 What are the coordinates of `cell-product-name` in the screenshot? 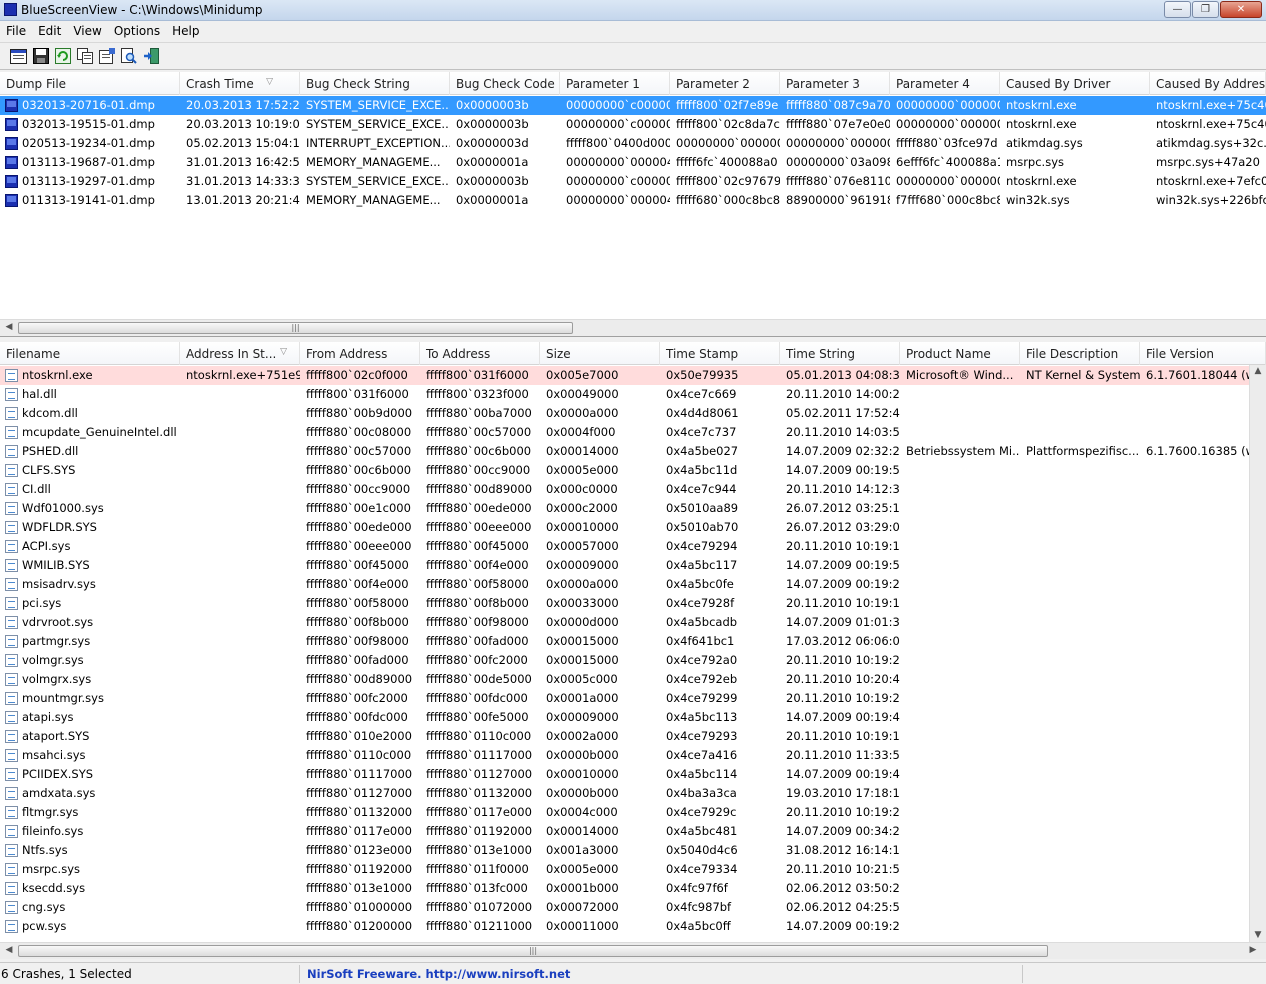 It's located at (960, 527).